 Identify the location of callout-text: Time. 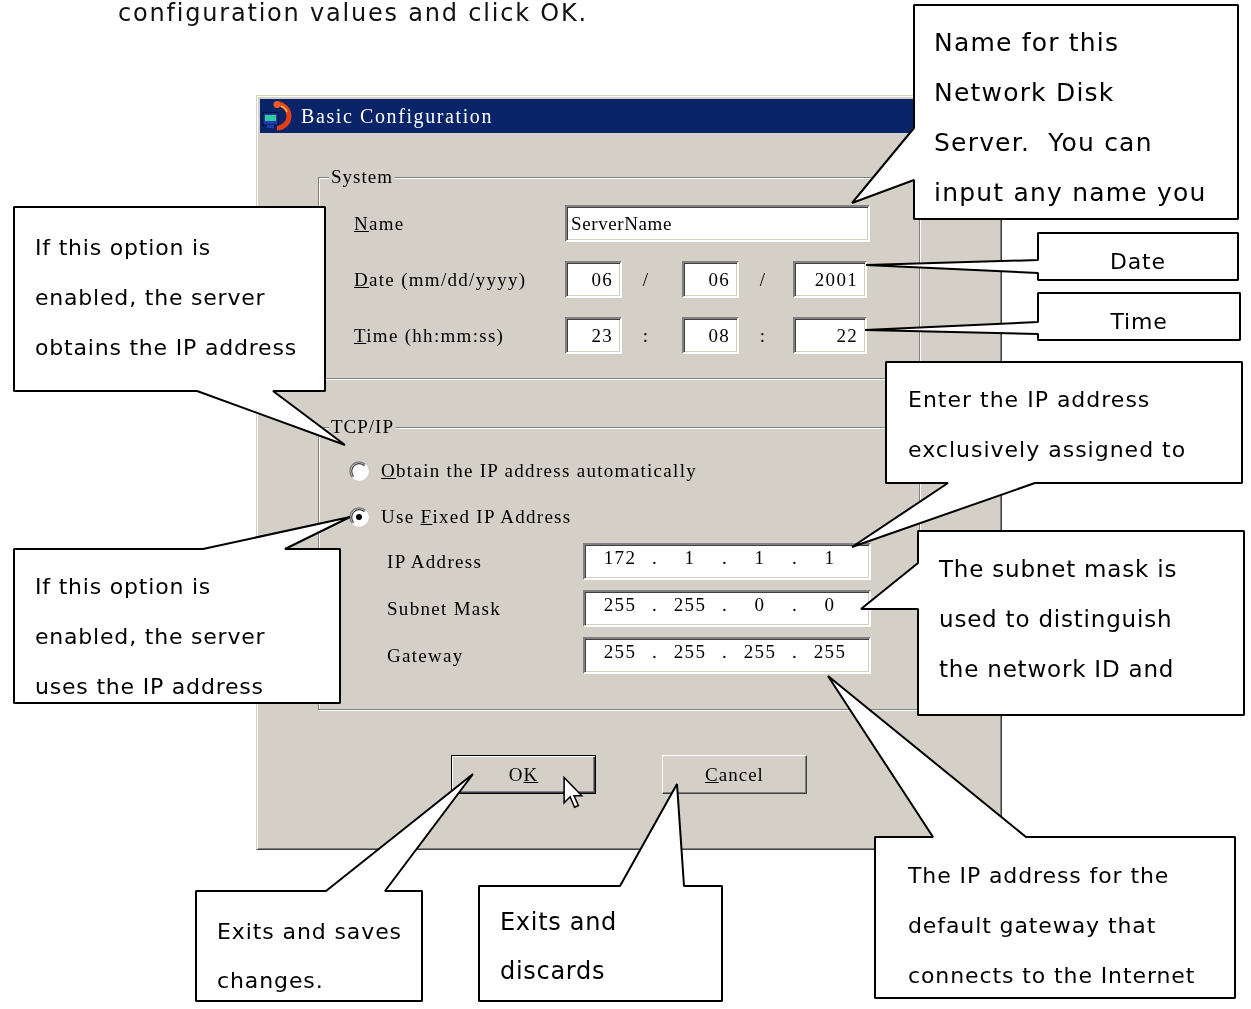
(1139, 322).